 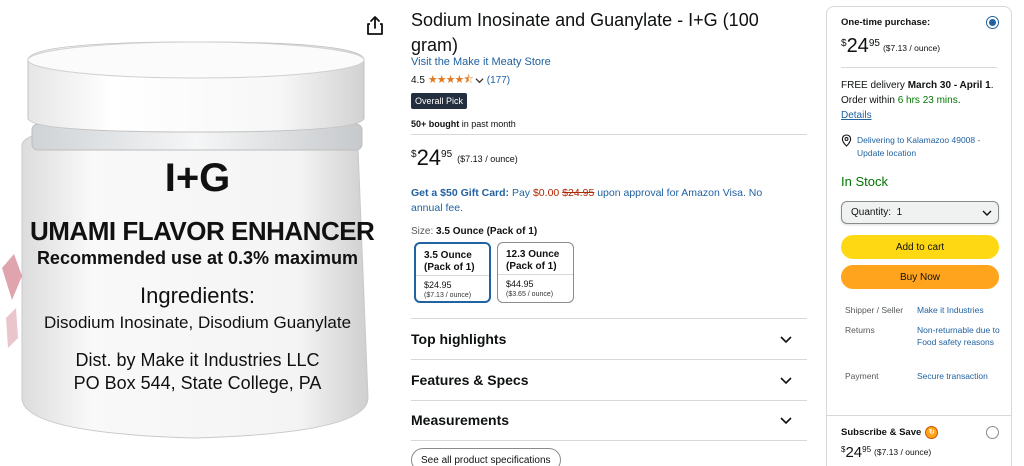 What do you see at coordinates (487, 231) in the screenshot?
I see `size-selected: 3.5 Ounce (Pack of 1)` at bounding box center [487, 231].